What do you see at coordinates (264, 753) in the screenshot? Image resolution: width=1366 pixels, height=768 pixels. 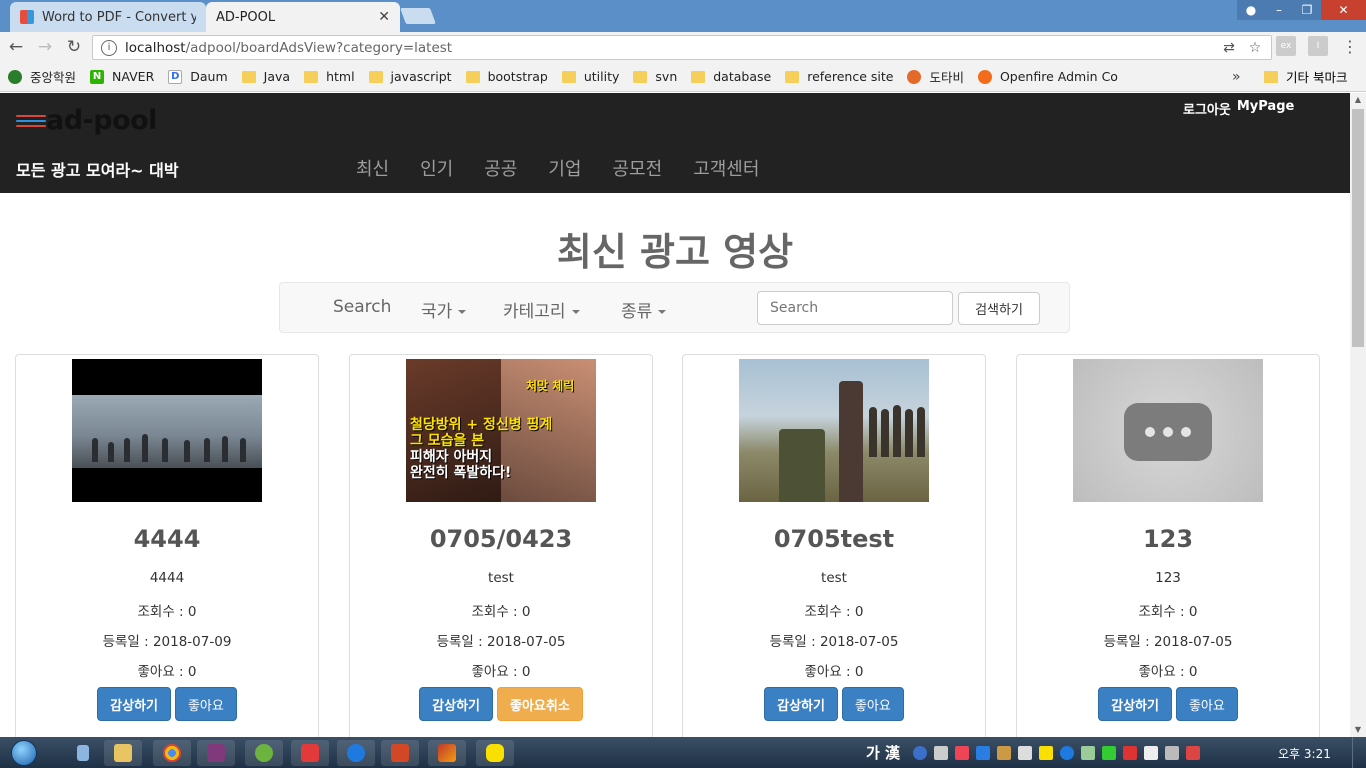 I see `taskbar-spring` at bounding box center [264, 753].